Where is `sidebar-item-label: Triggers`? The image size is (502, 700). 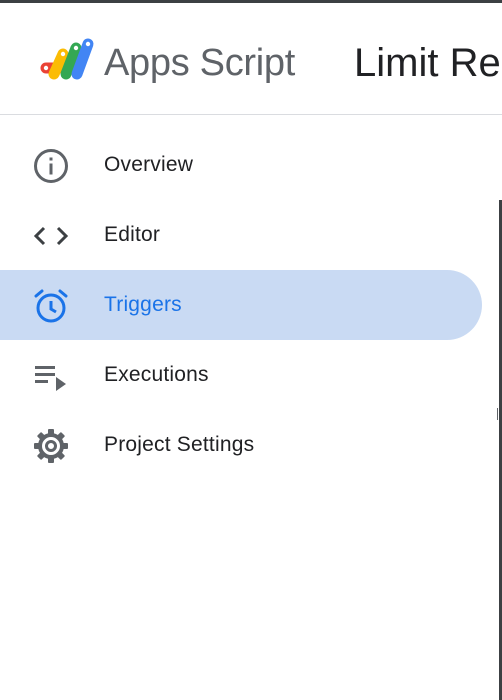
sidebar-item-label: Triggers is located at coordinates (143, 304).